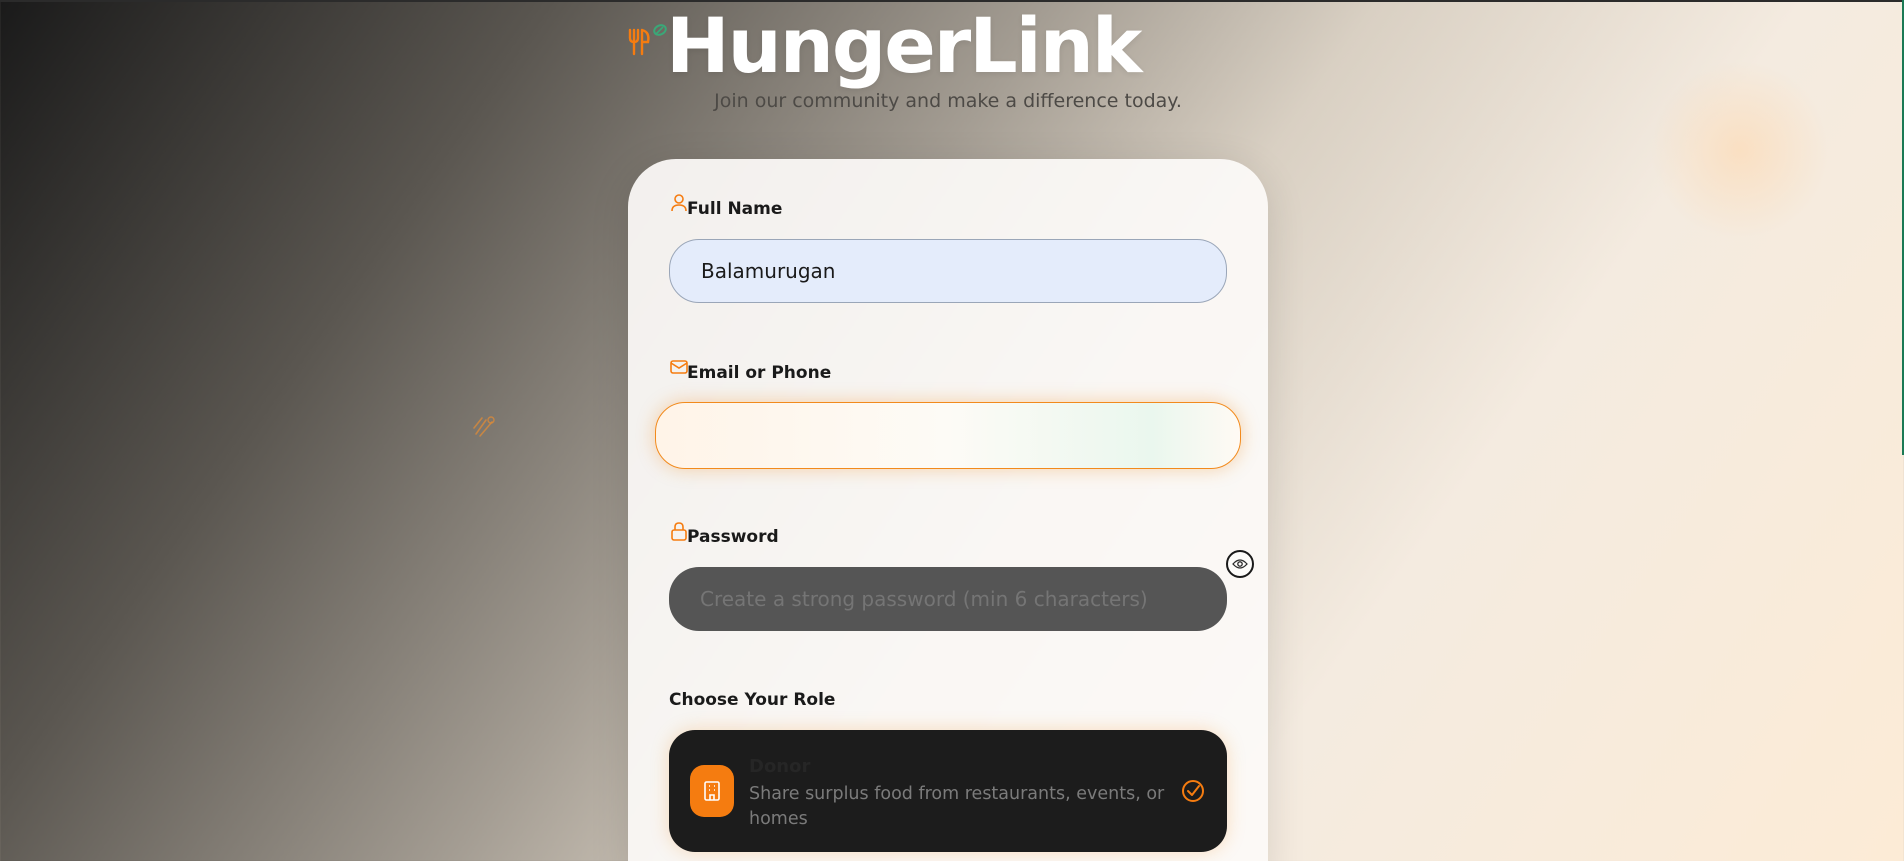  What do you see at coordinates (904, 45) in the screenshot?
I see `brand-title: HungerLink` at bounding box center [904, 45].